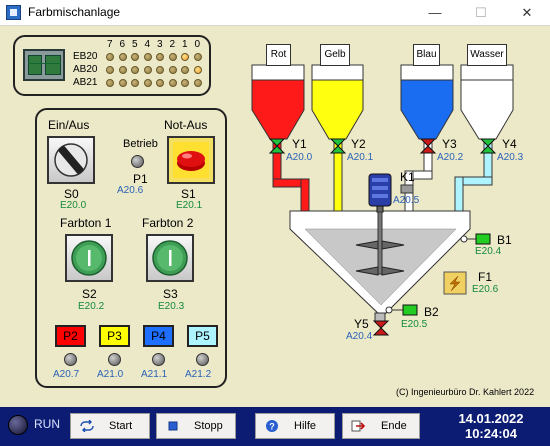 Image resolution: width=550 pixels, height=446 pixels. Describe the element at coordinates (509, 144) in the screenshot. I see `y4-label: Y4` at that location.